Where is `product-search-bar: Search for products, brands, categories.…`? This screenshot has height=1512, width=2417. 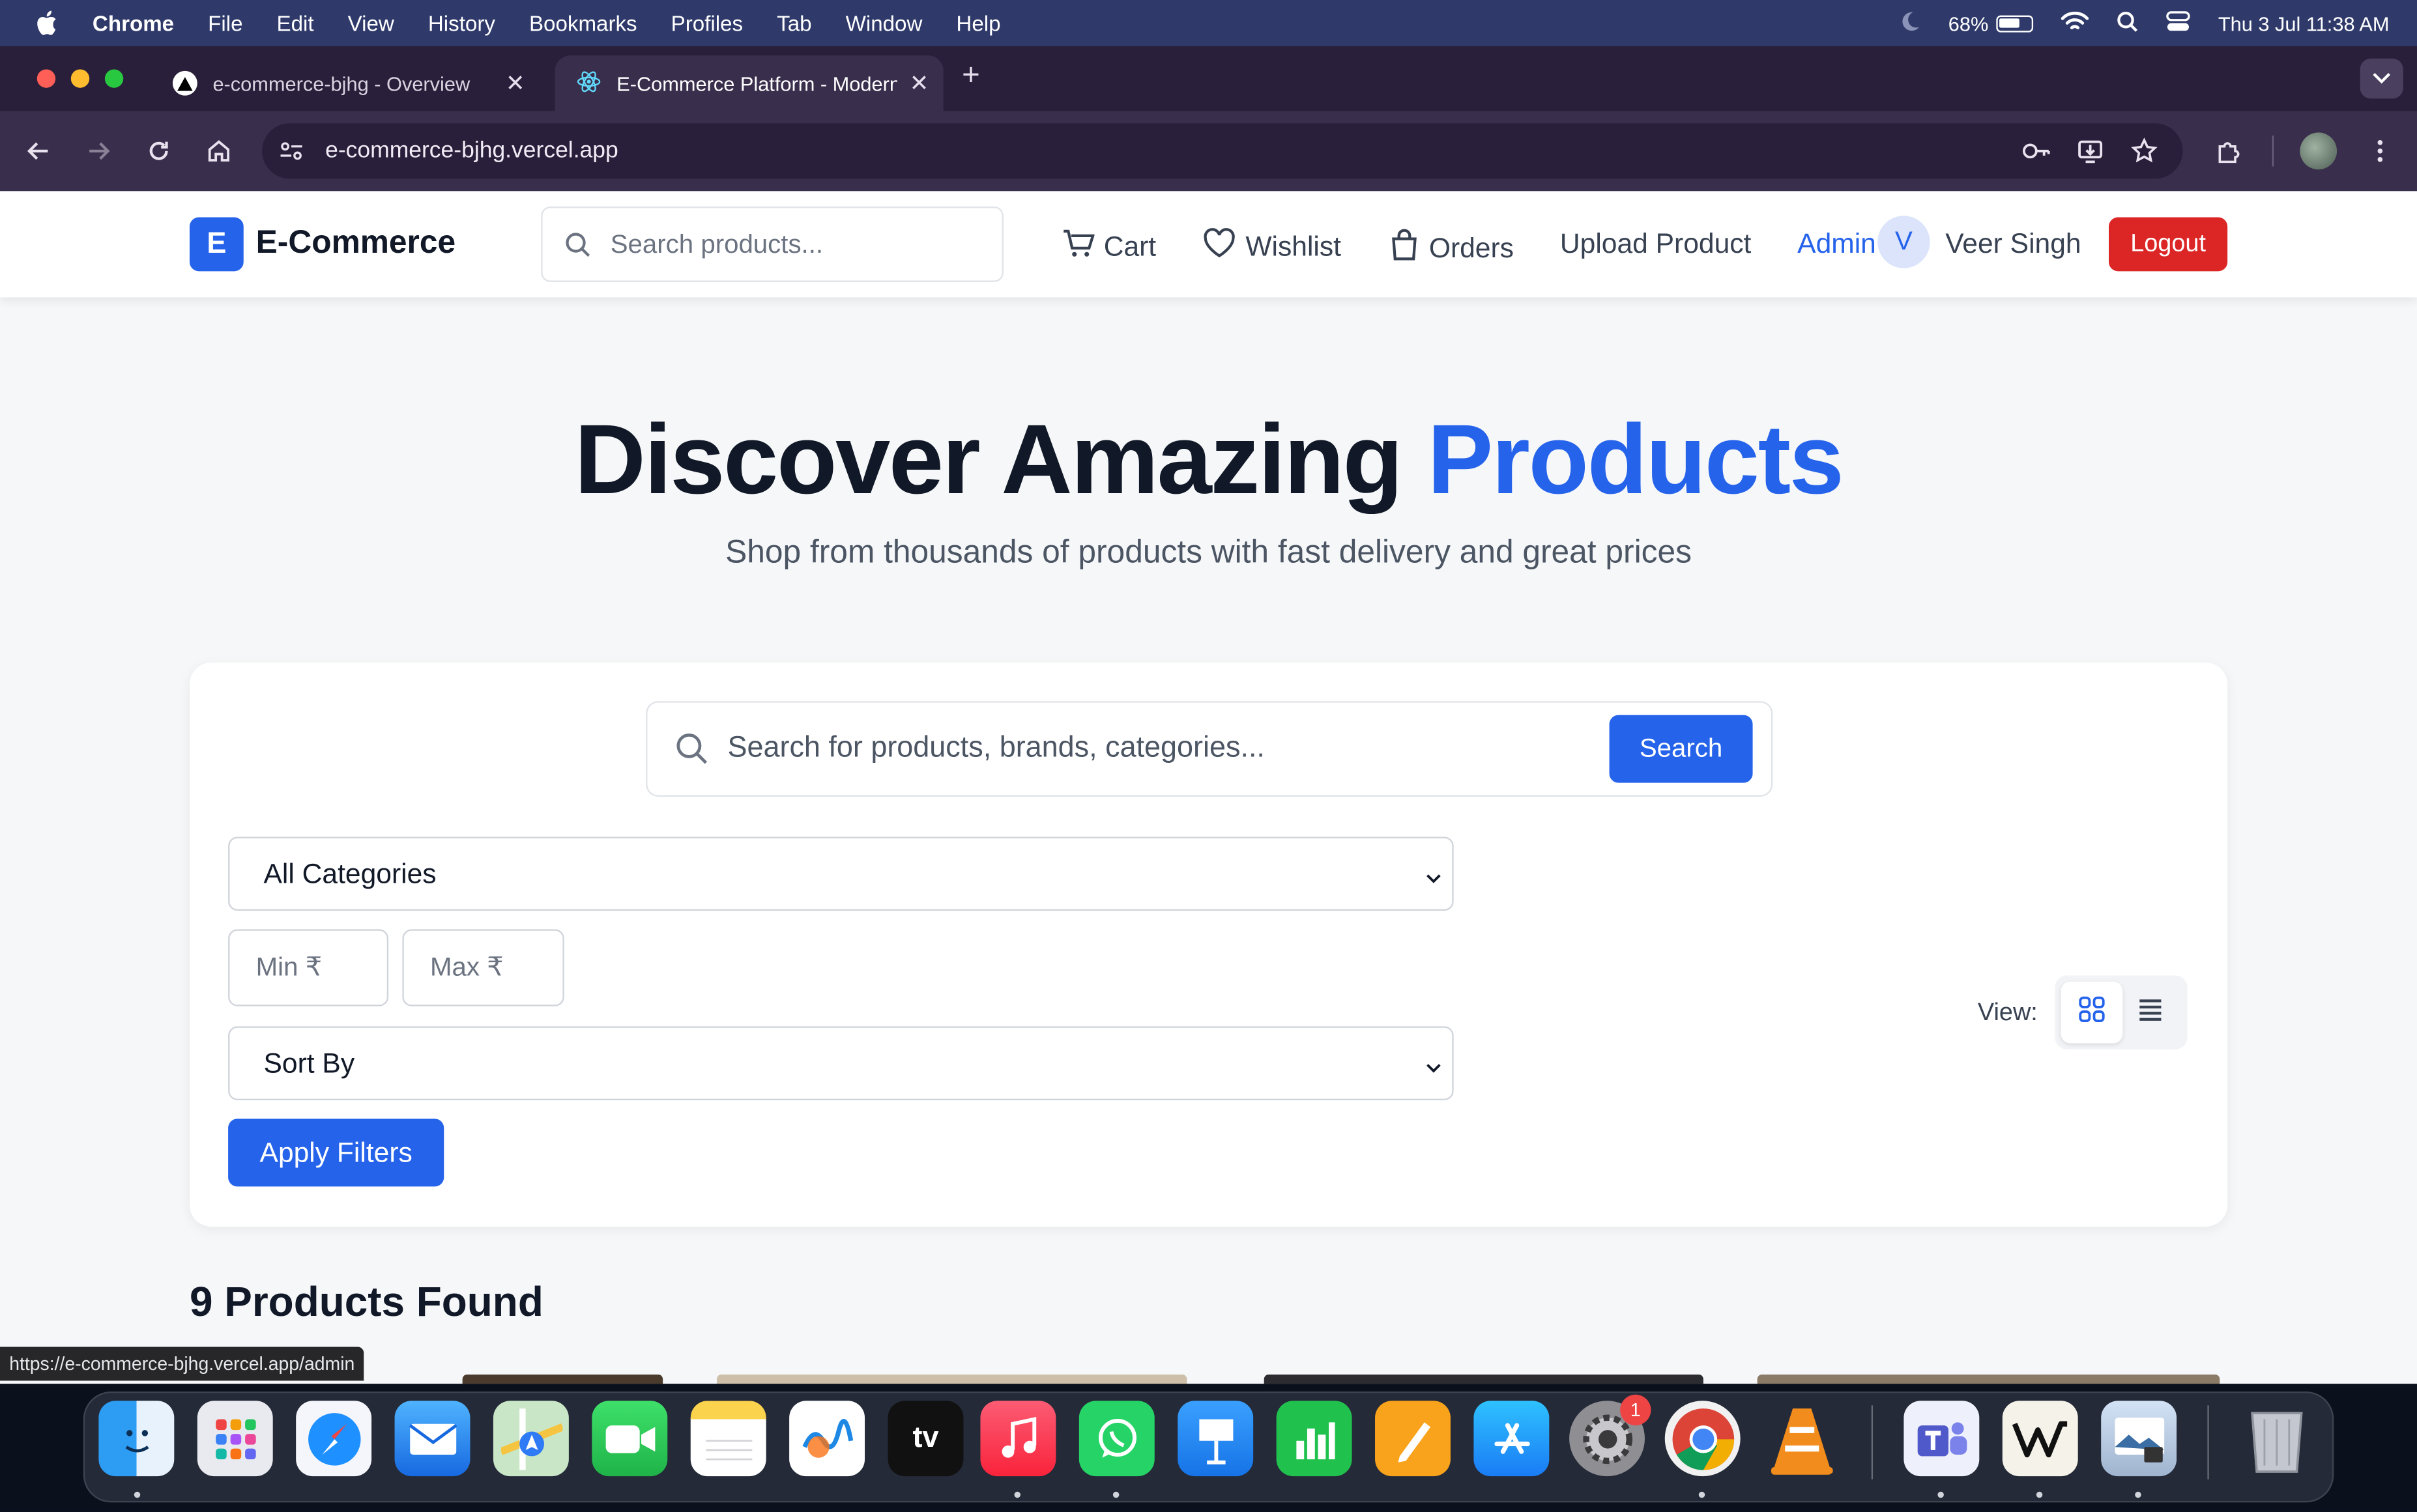
product-search-bar: Search for products, brands, categories.… is located at coordinates (1209, 749).